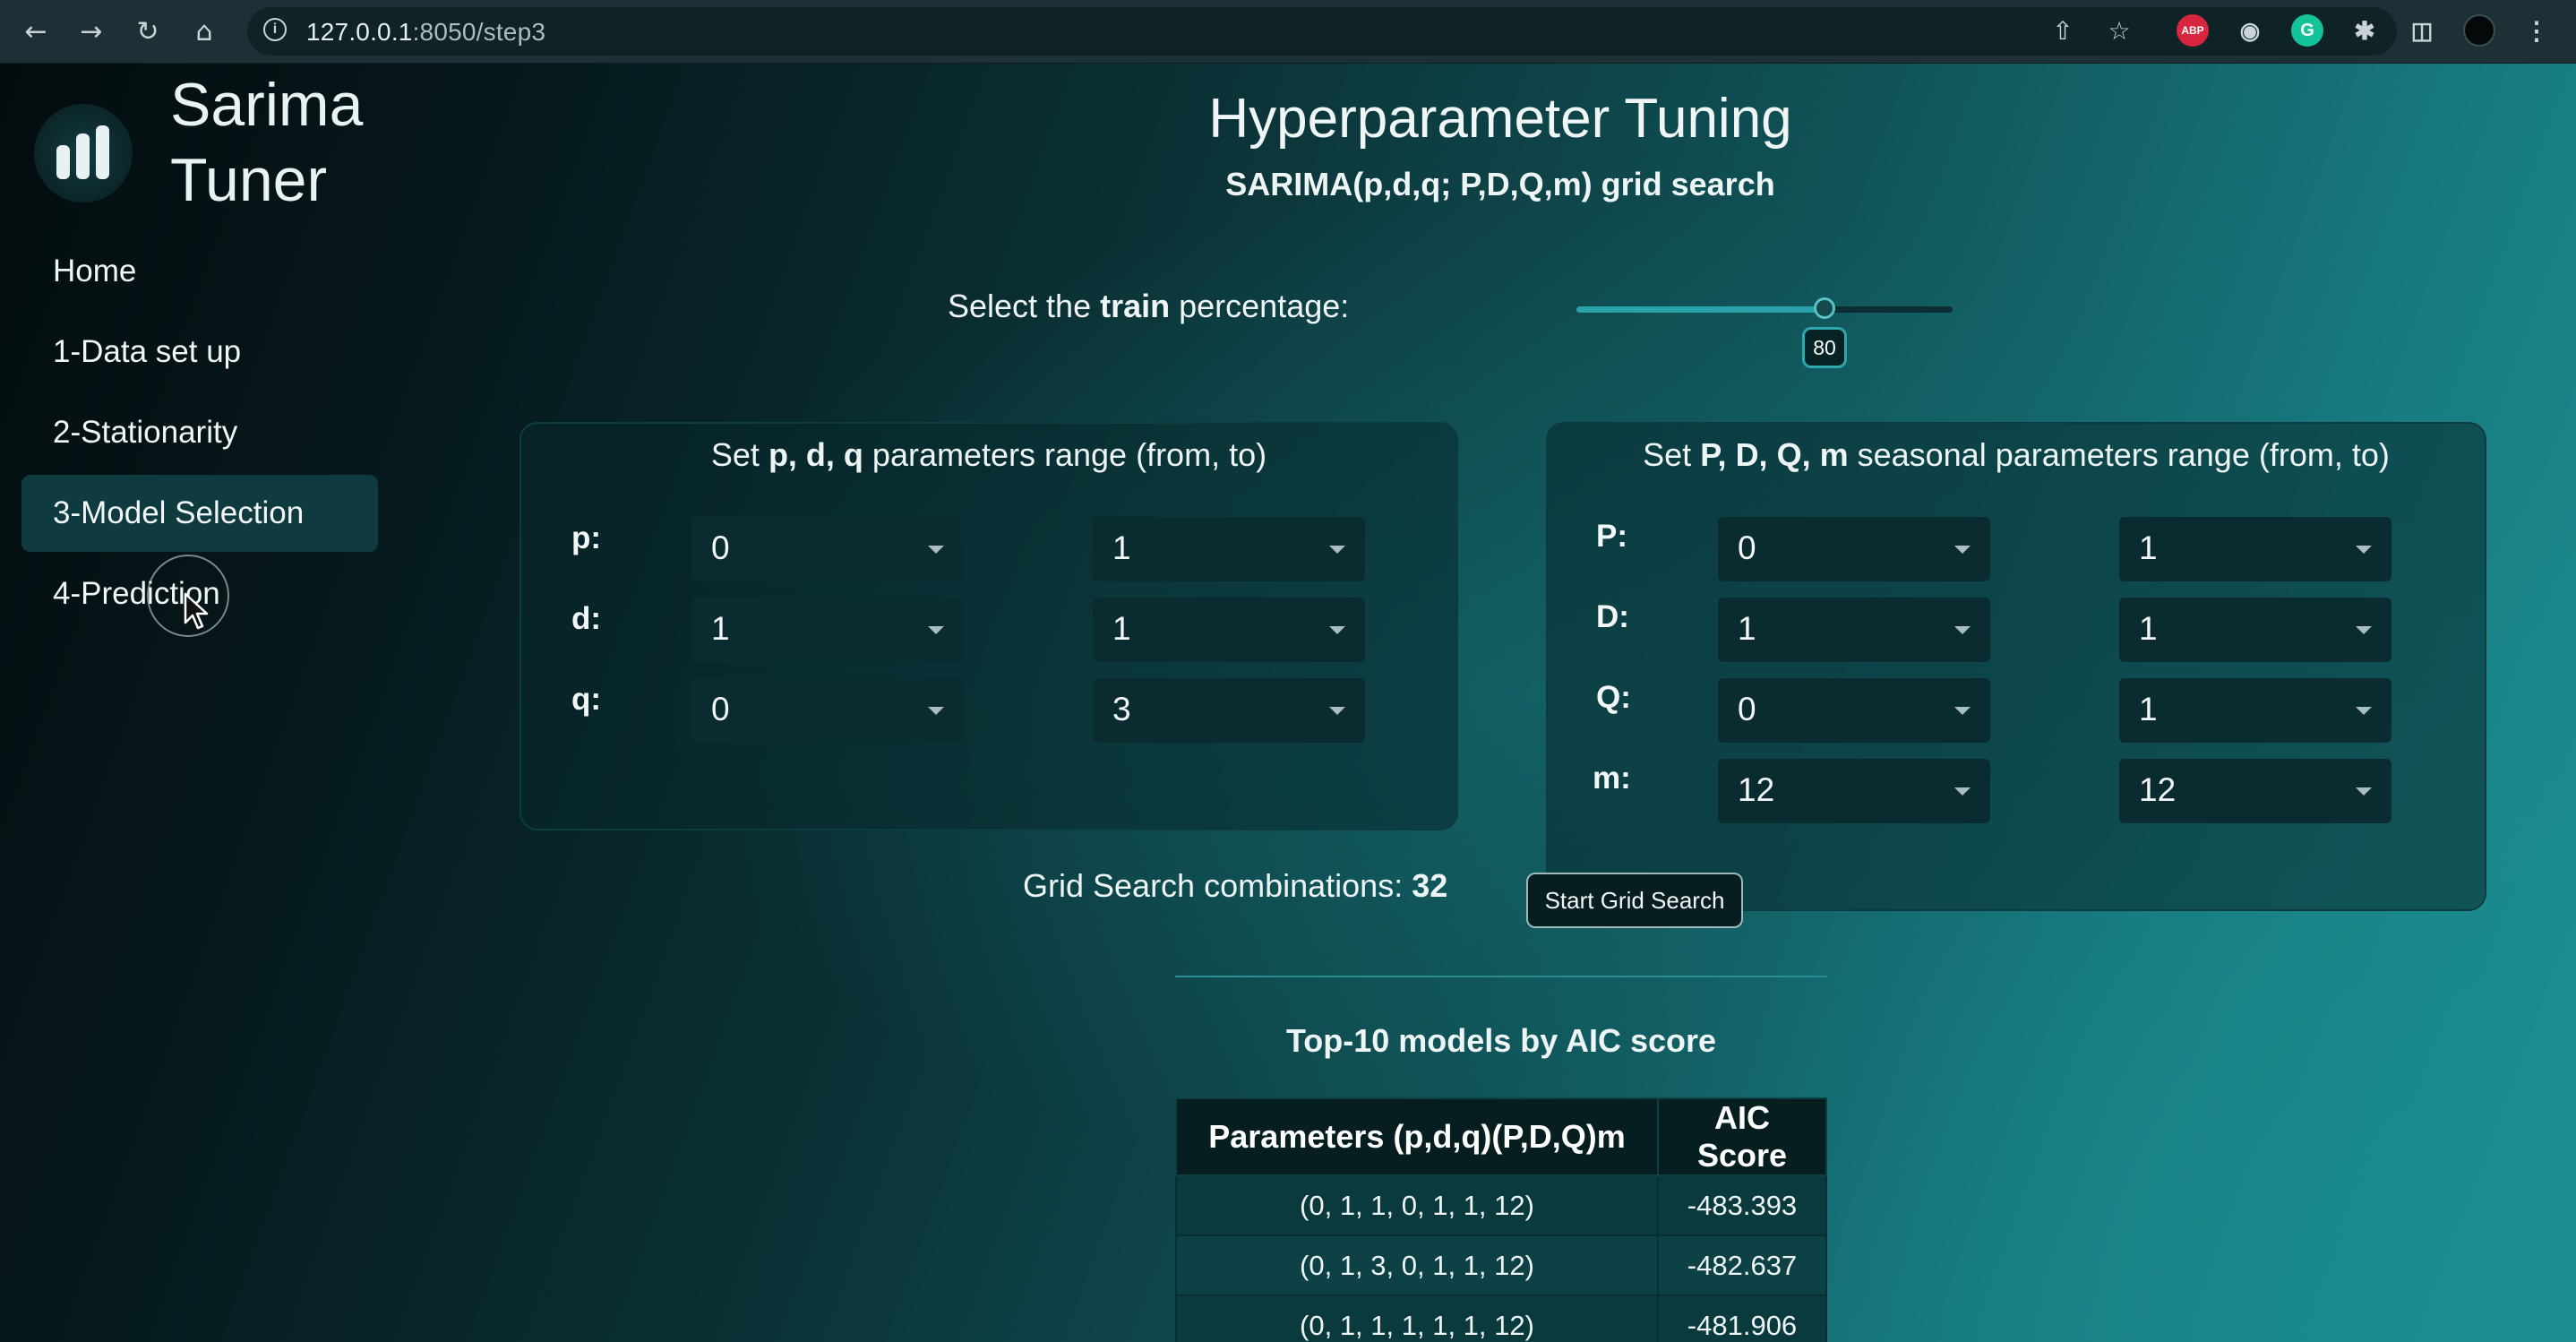 Image resolution: width=2576 pixels, height=1342 pixels. Describe the element at coordinates (2193, 30) in the screenshot. I see `adblock-extension-icon: ABP` at that location.